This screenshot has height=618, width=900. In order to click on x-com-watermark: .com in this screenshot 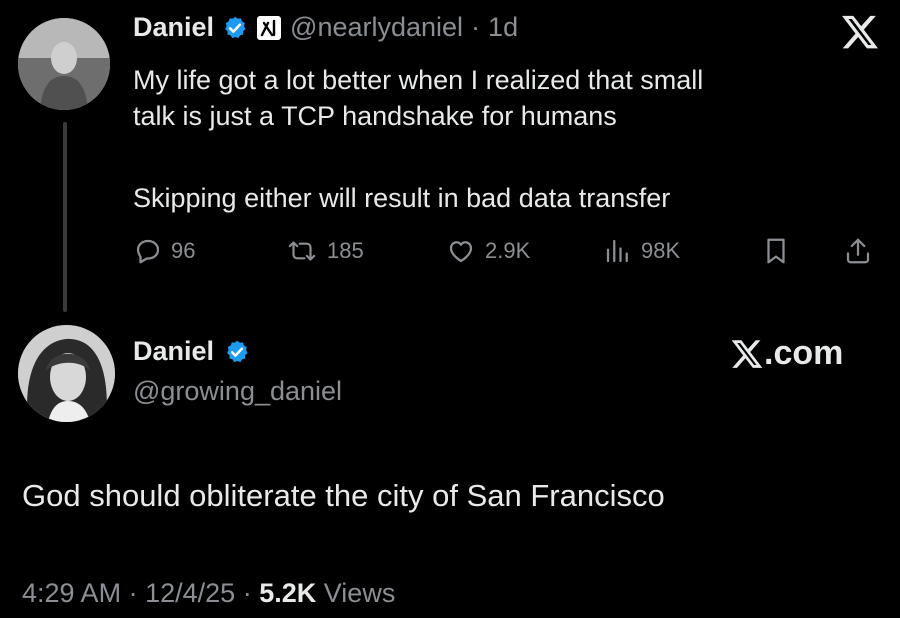, I will do `click(786, 353)`.